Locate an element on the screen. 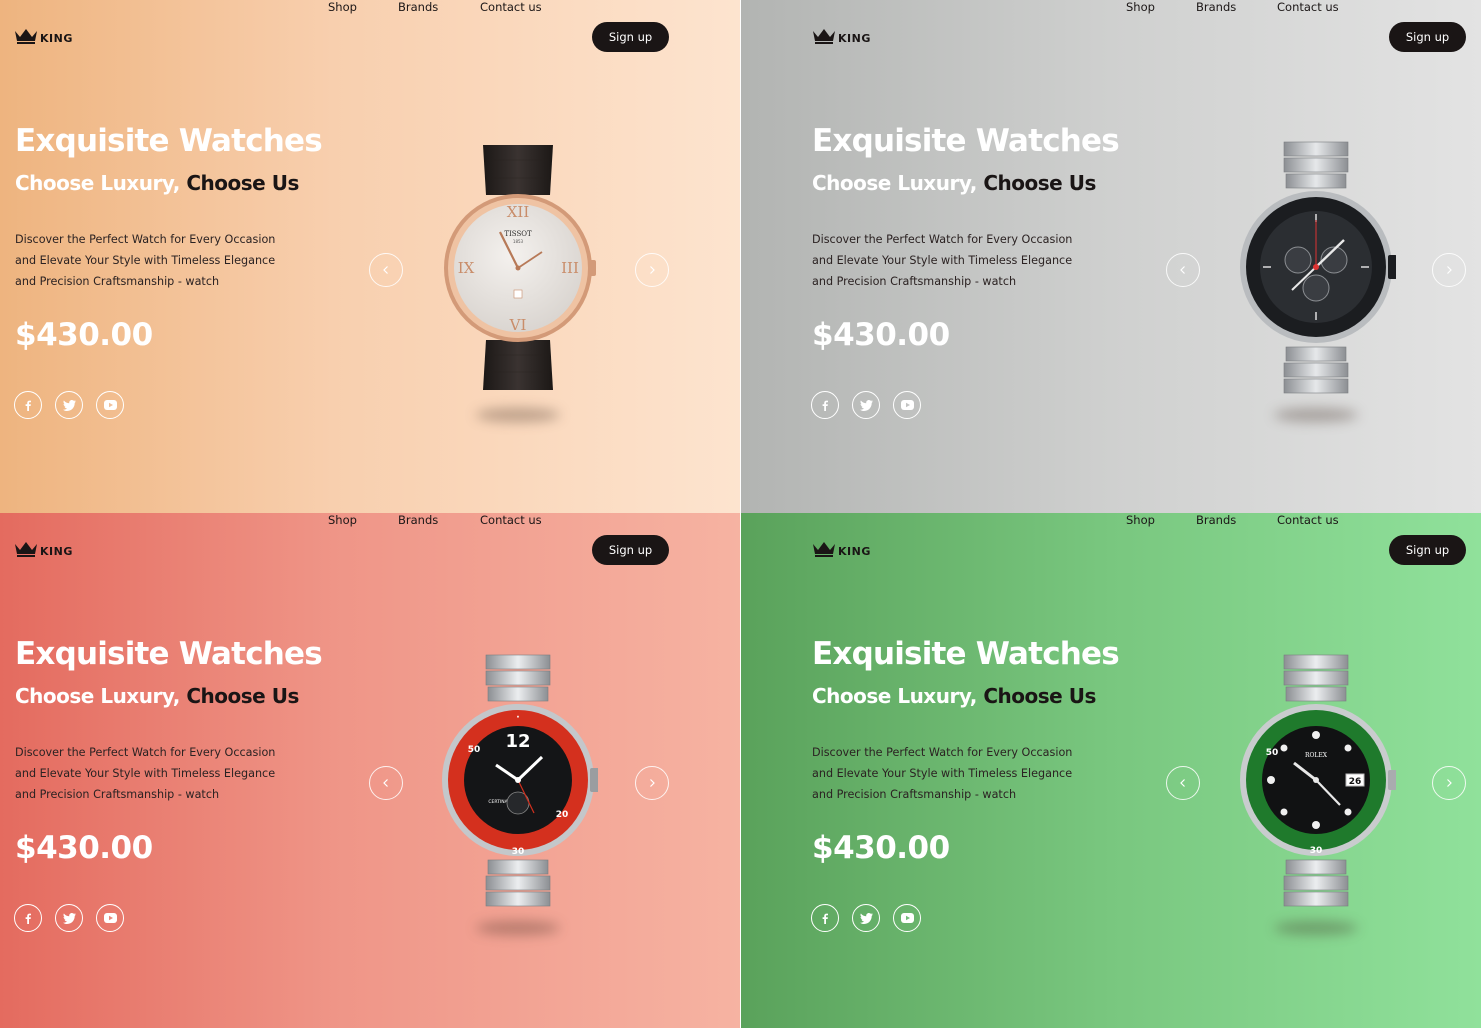 This screenshot has height=1028, width=1481. svg-text: IX is located at coordinates (466, 268).